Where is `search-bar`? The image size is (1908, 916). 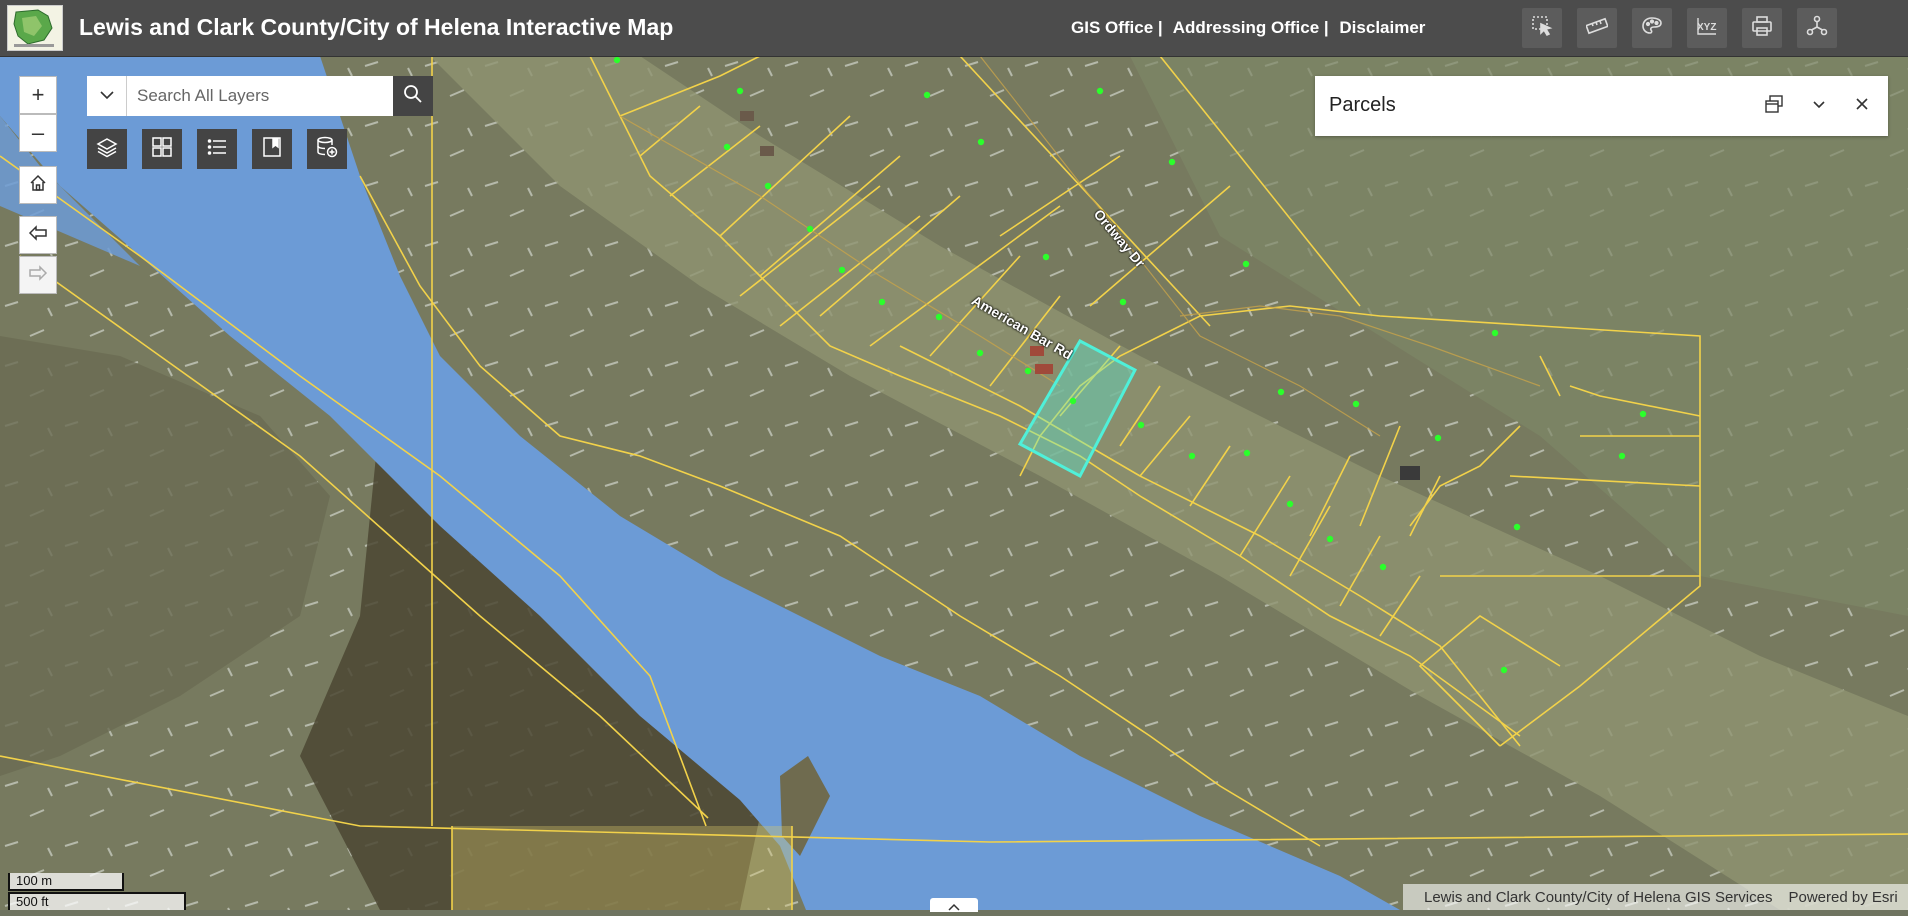
search-bar is located at coordinates (260, 96).